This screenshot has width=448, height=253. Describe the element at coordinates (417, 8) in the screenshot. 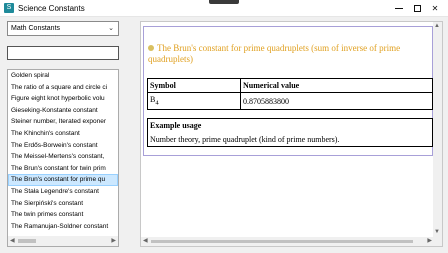

I see `maximize-icon` at that location.